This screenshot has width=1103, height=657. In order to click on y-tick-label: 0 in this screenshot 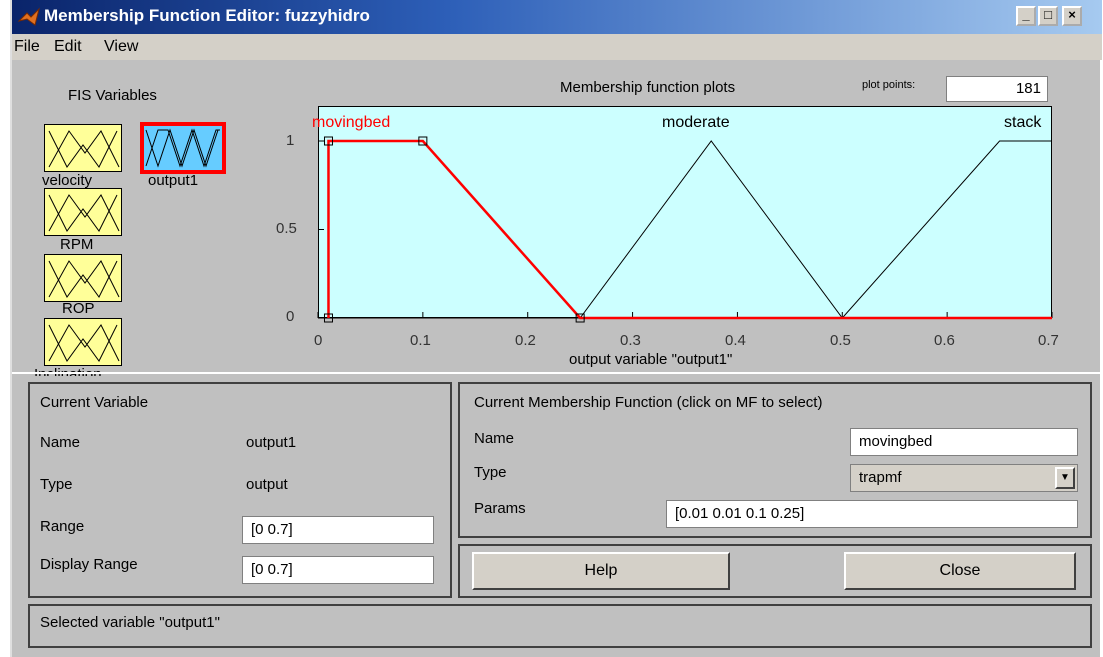, I will do `click(290, 316)`.